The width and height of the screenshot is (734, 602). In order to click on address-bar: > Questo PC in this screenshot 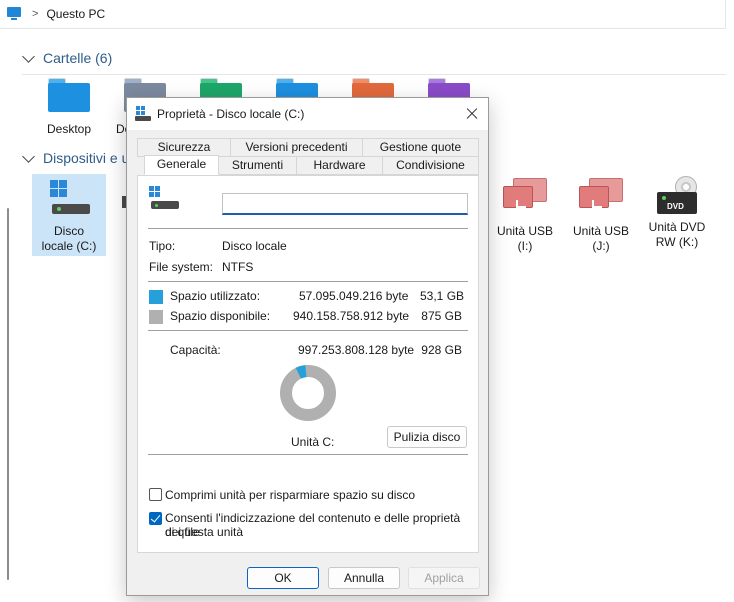, I will do `click(367, 14)`.